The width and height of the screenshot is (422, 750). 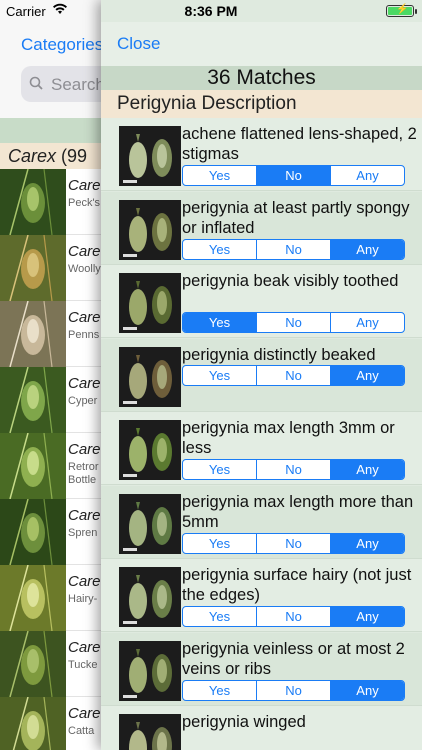 I want to click on species-common-name: Tucke, so click(x=83, y=665).